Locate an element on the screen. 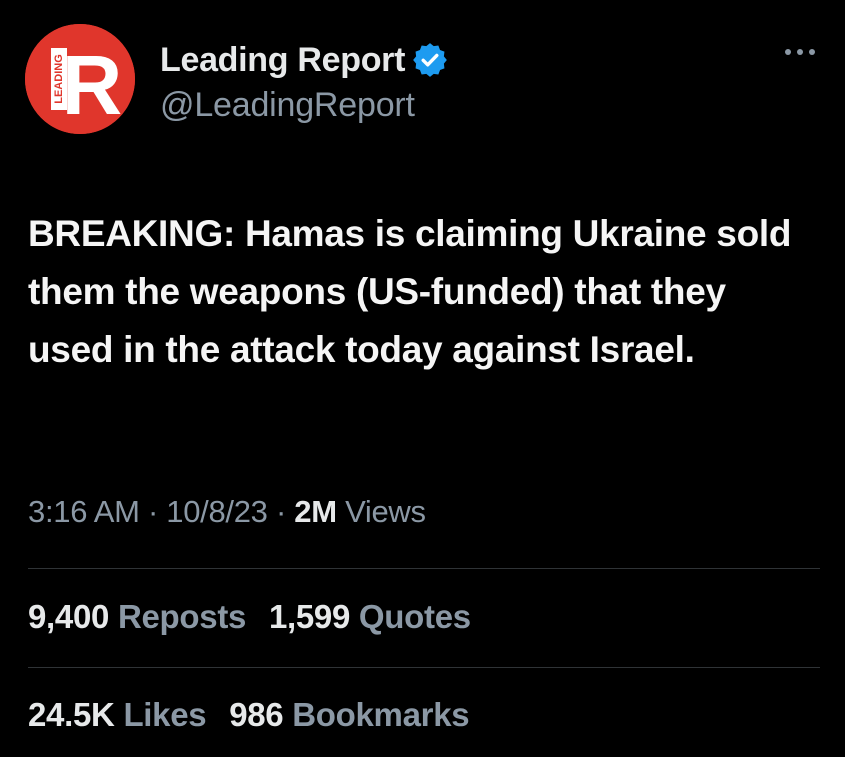 The width and height of the screenshot is (845, 757). views-label: Views is located at coordinates (381, 511).